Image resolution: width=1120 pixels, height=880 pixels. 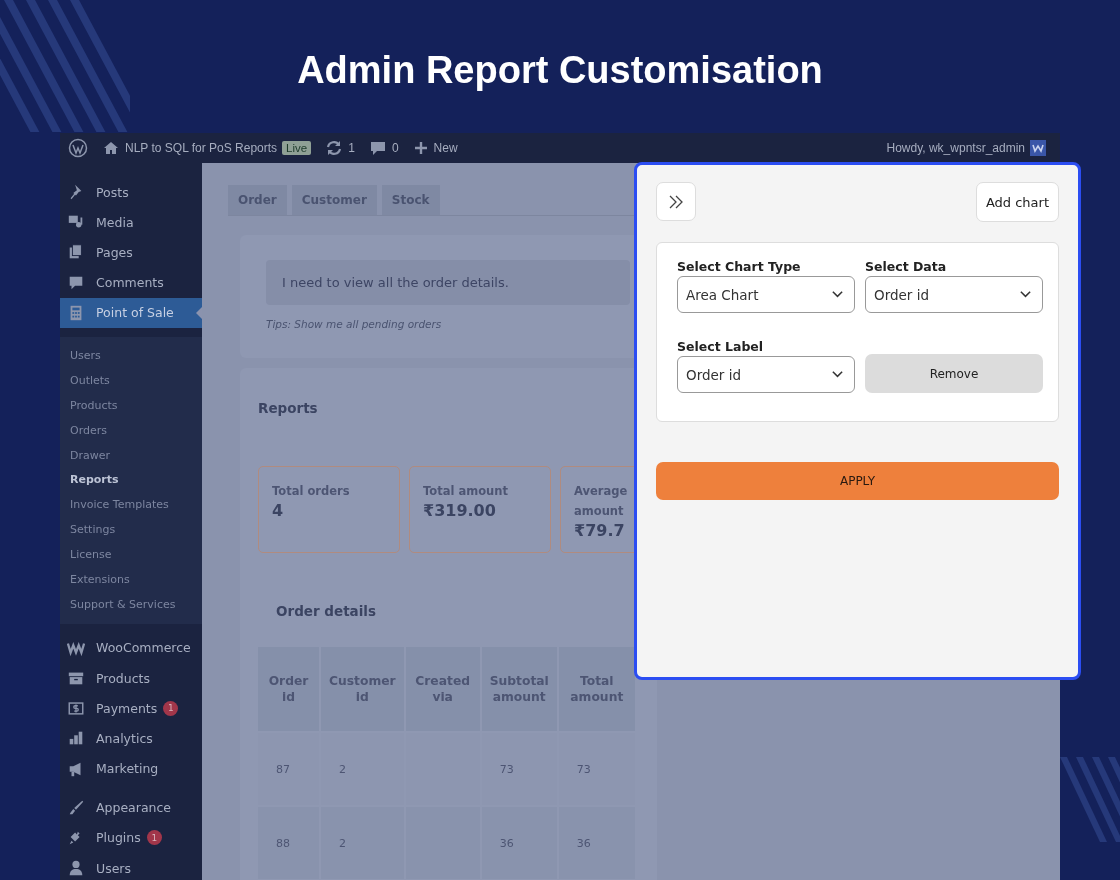 I want to click on column-header: Subtotal amount, so click(x=519, y=689).